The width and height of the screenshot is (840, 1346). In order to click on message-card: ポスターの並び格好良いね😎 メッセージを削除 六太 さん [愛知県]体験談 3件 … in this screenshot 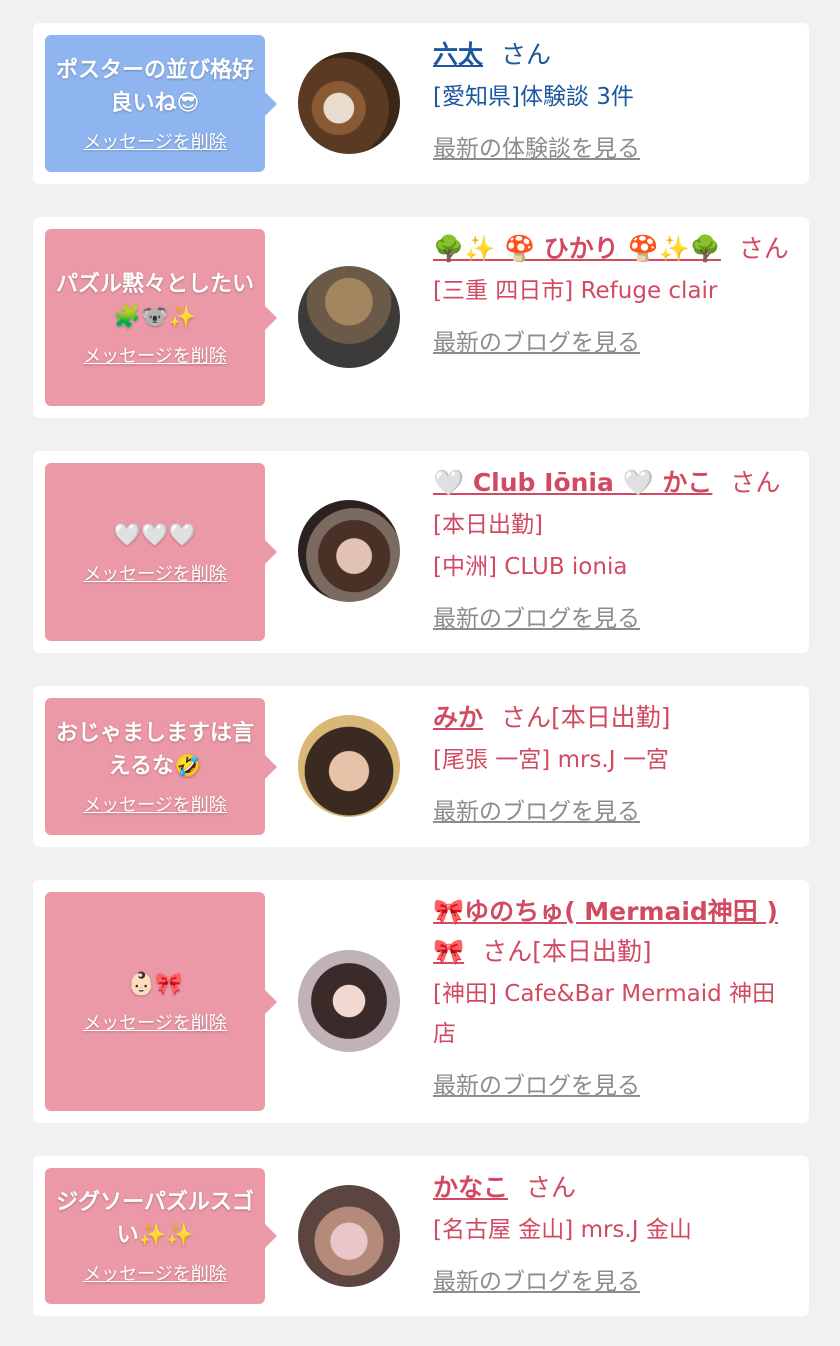, I will do `click(421, 103)`.